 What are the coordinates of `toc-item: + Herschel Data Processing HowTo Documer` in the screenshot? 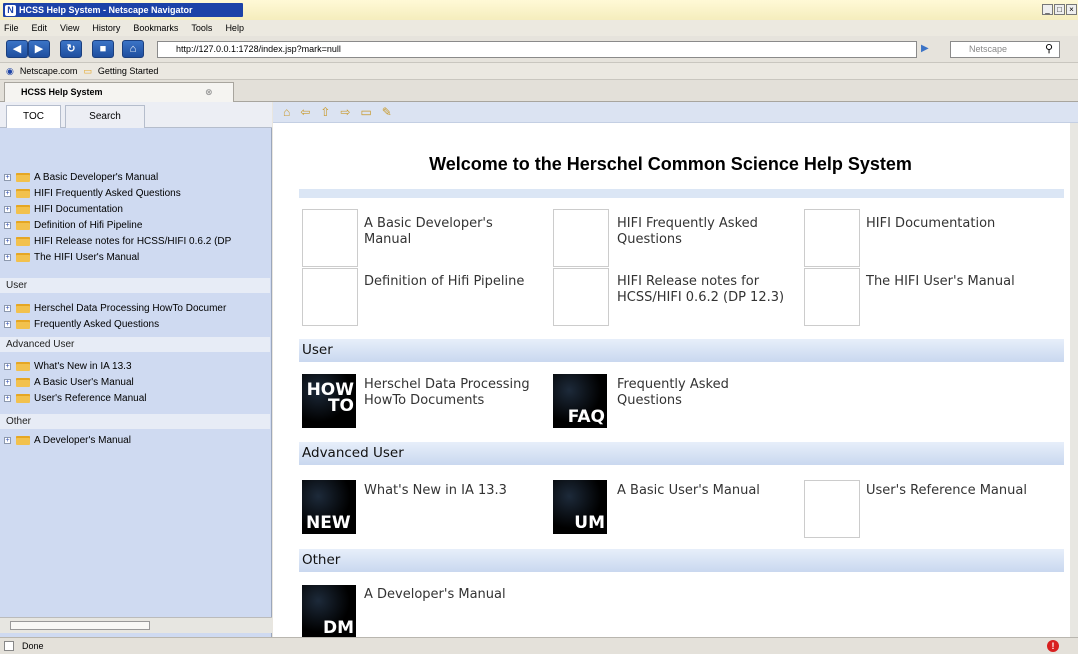 It's located at (136, 308).